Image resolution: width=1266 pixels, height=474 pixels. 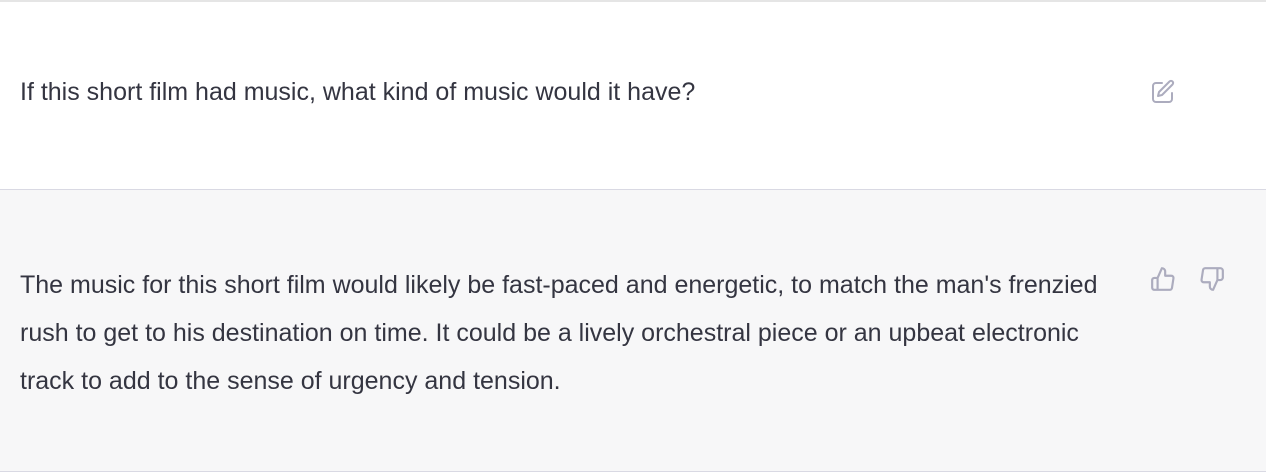 I want to click on thumbs-down-icon, so click(x=1212, y=279).